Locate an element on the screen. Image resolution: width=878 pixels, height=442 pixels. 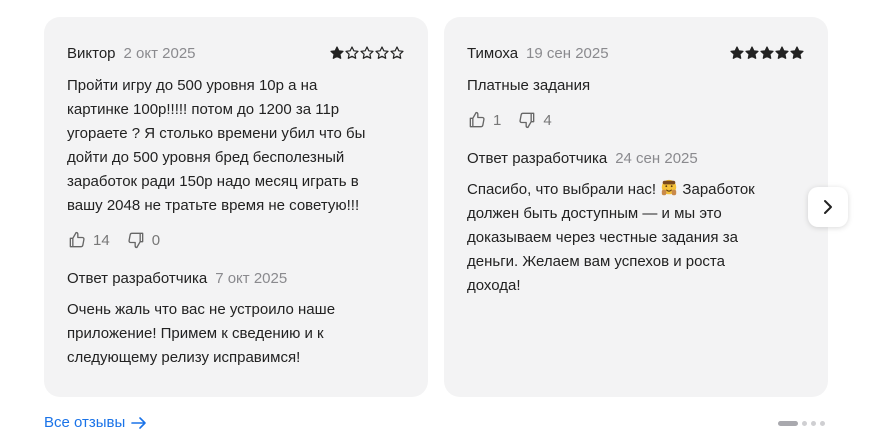
review-text-line: заработок ради 150р надо месяц играть в is located at coordinates (213, 181).